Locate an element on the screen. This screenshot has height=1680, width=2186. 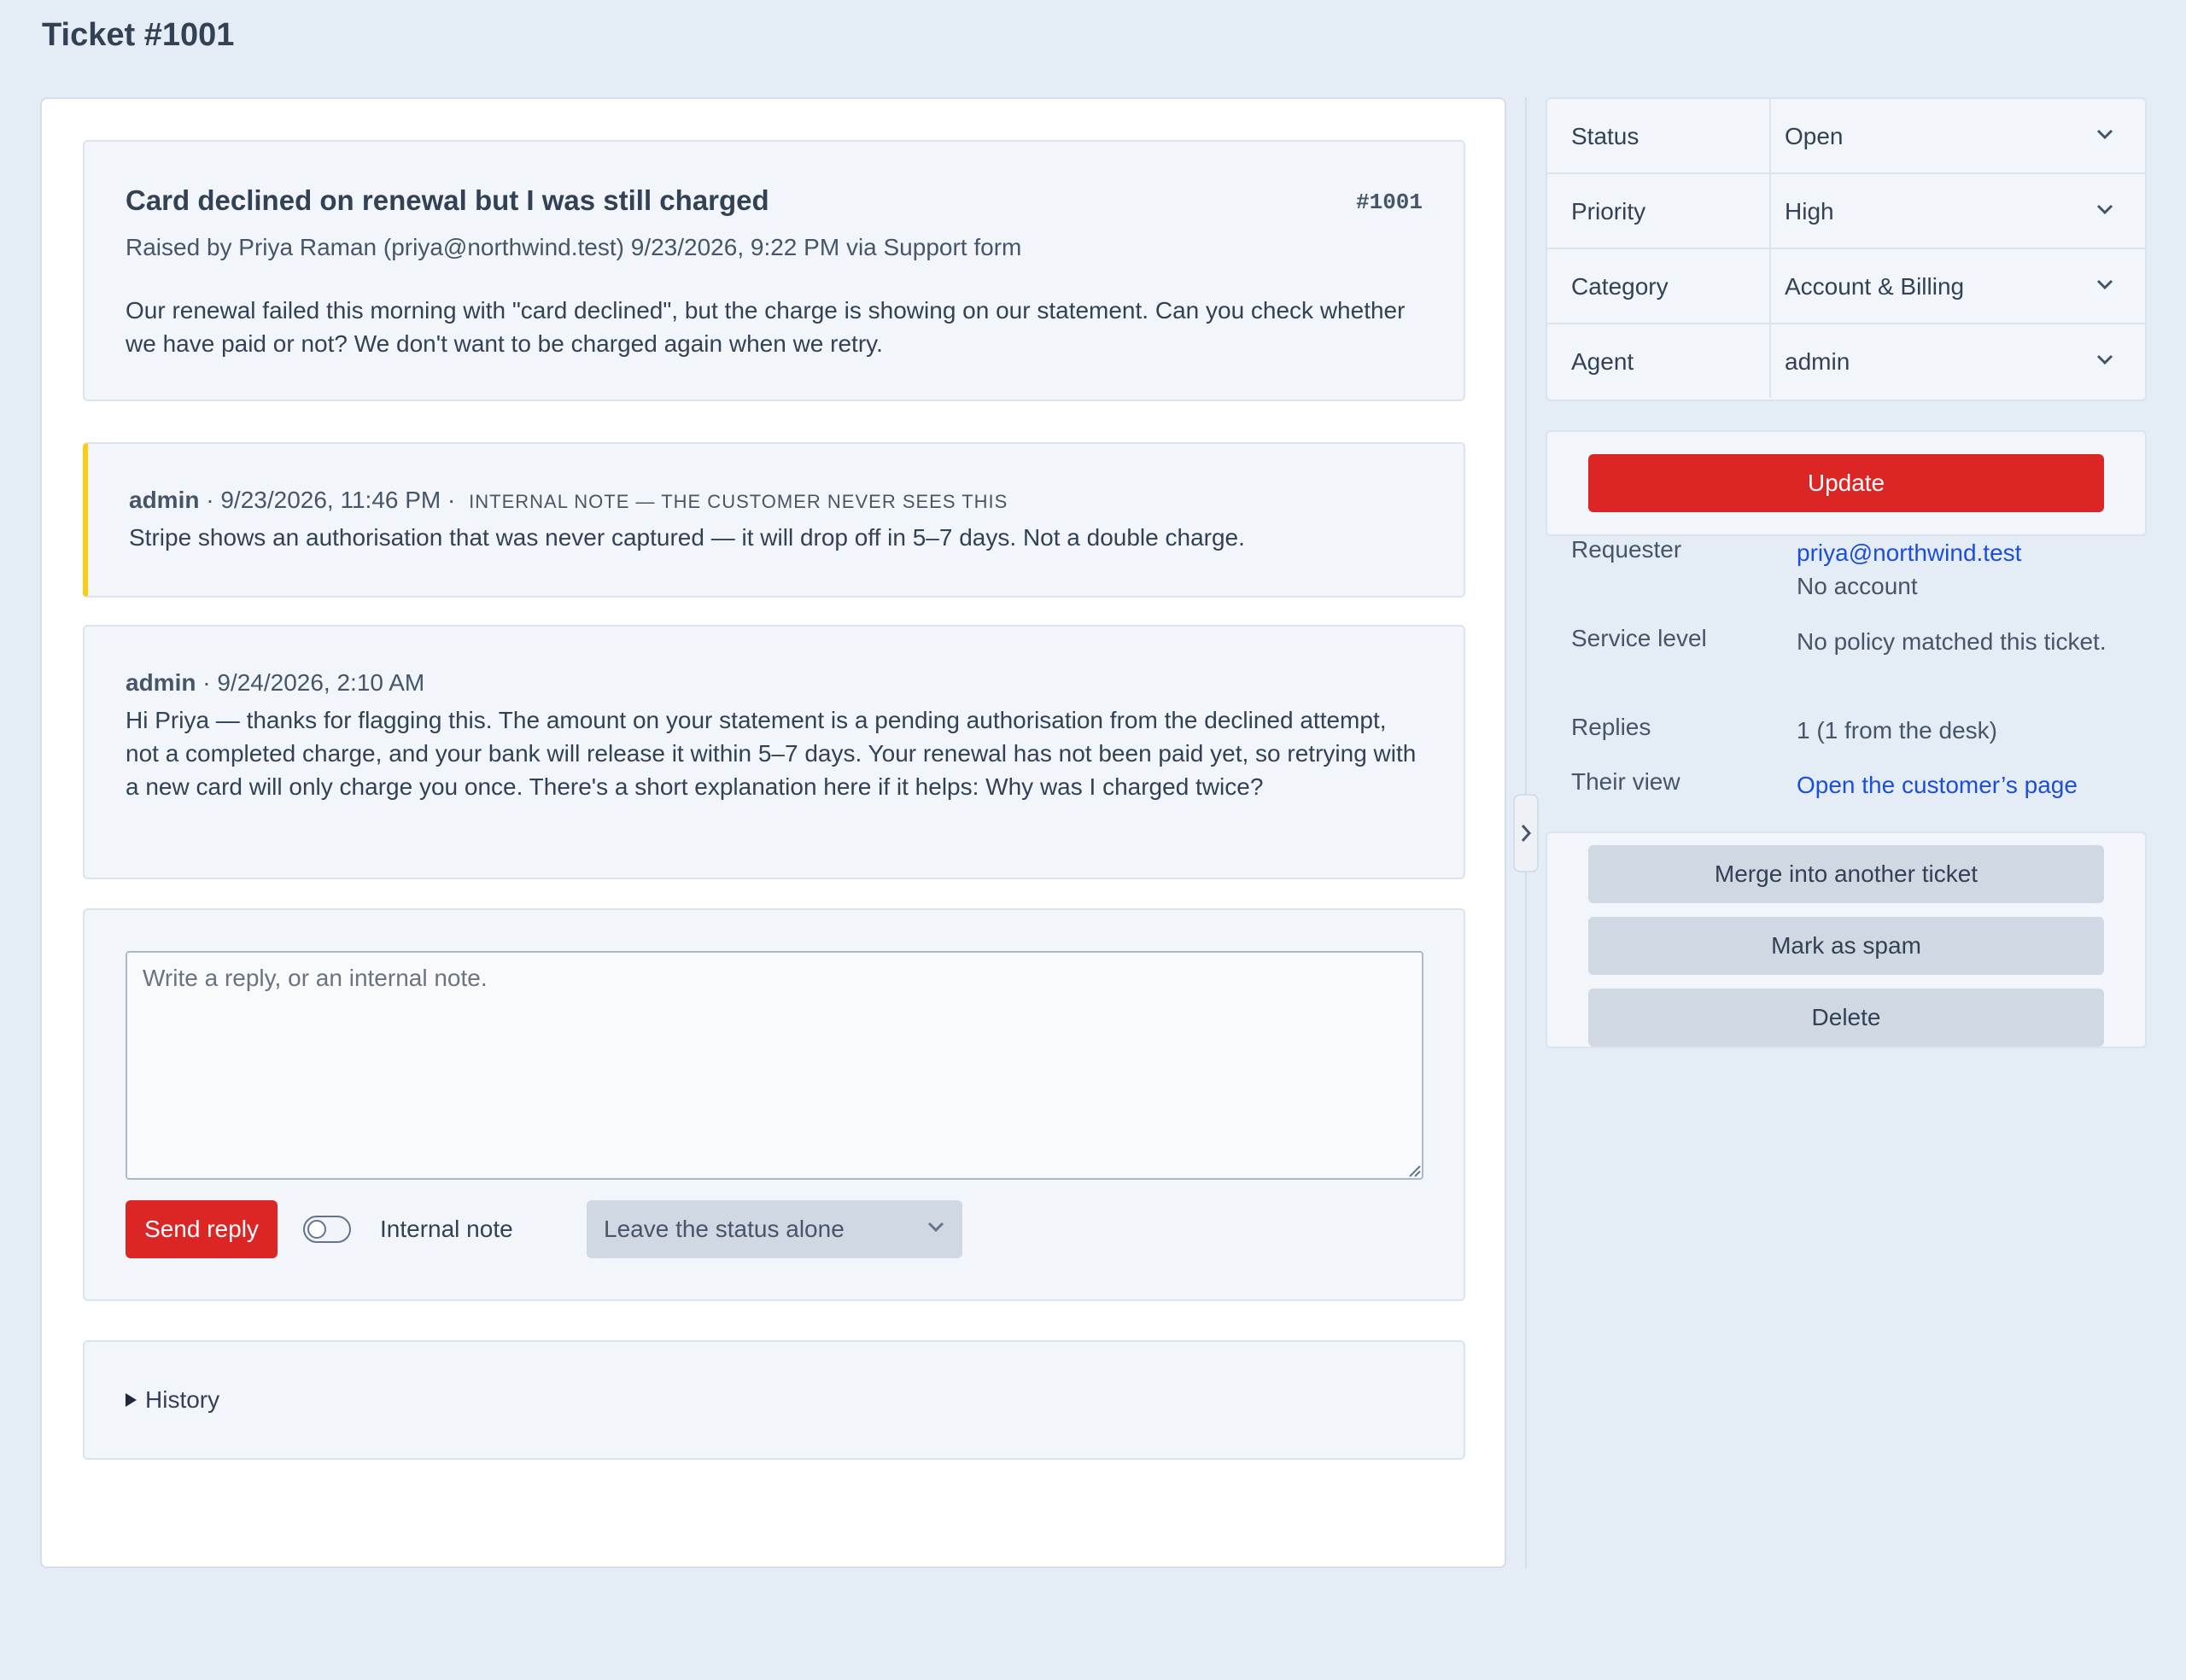
field-agent-label: Agent is located at coordinates (1602, 361).